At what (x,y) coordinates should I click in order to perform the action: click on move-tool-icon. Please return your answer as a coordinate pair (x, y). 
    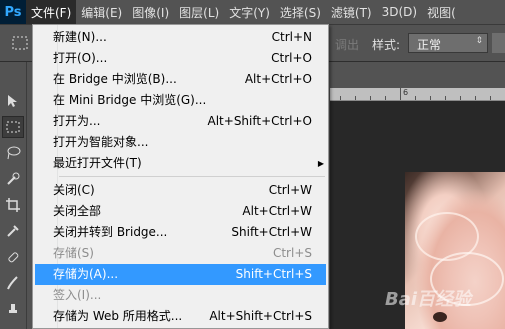
    Looking at the image, I should click on (13, 101).